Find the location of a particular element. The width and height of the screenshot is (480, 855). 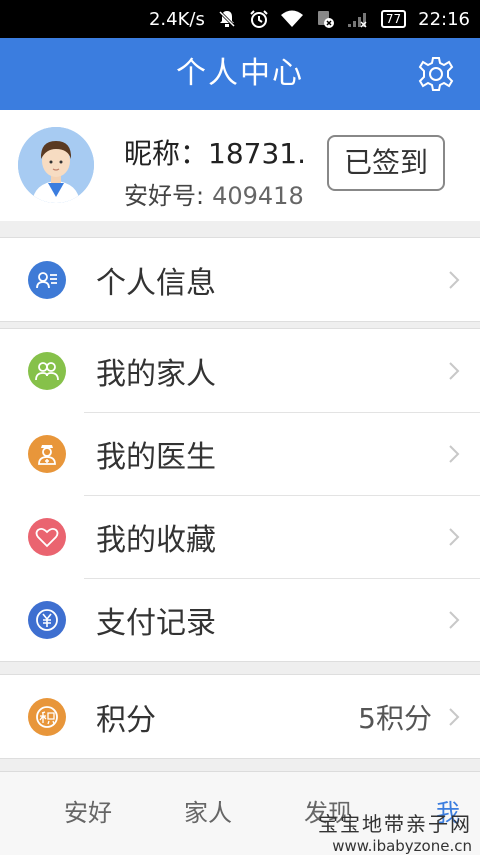

menu-item-payments: 支付记录 is located at coordinates (240, 619).